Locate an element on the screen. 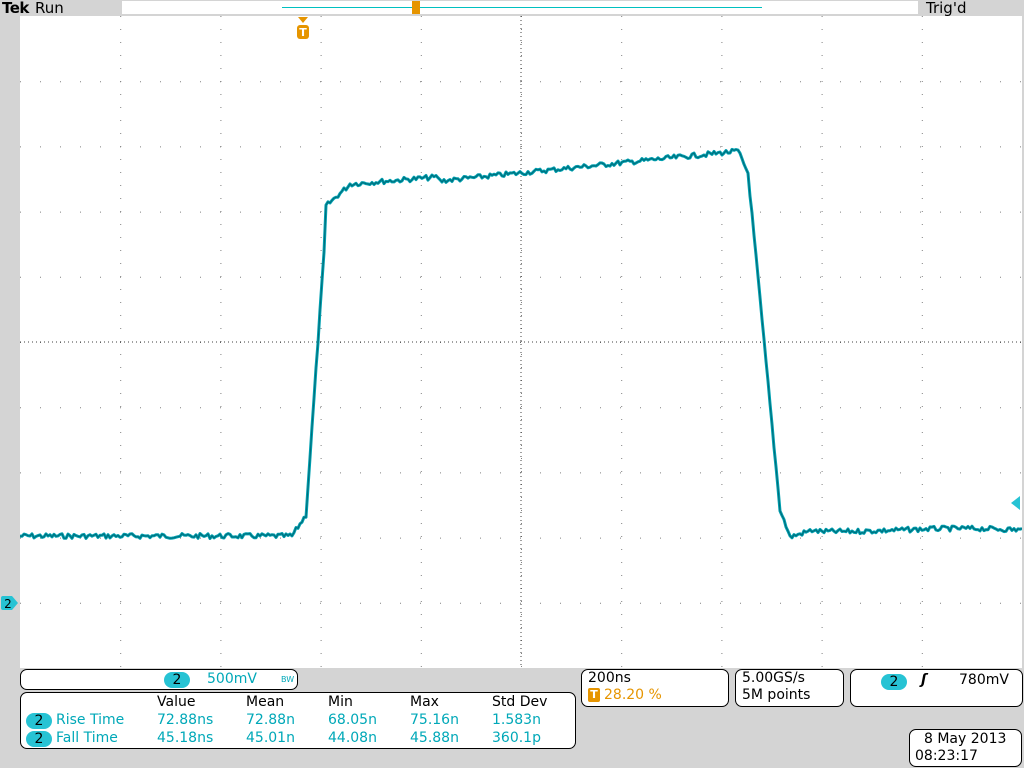 This screenshot has height=768, width=1024. record-length: 5M points is located at coordinates (776, 695).